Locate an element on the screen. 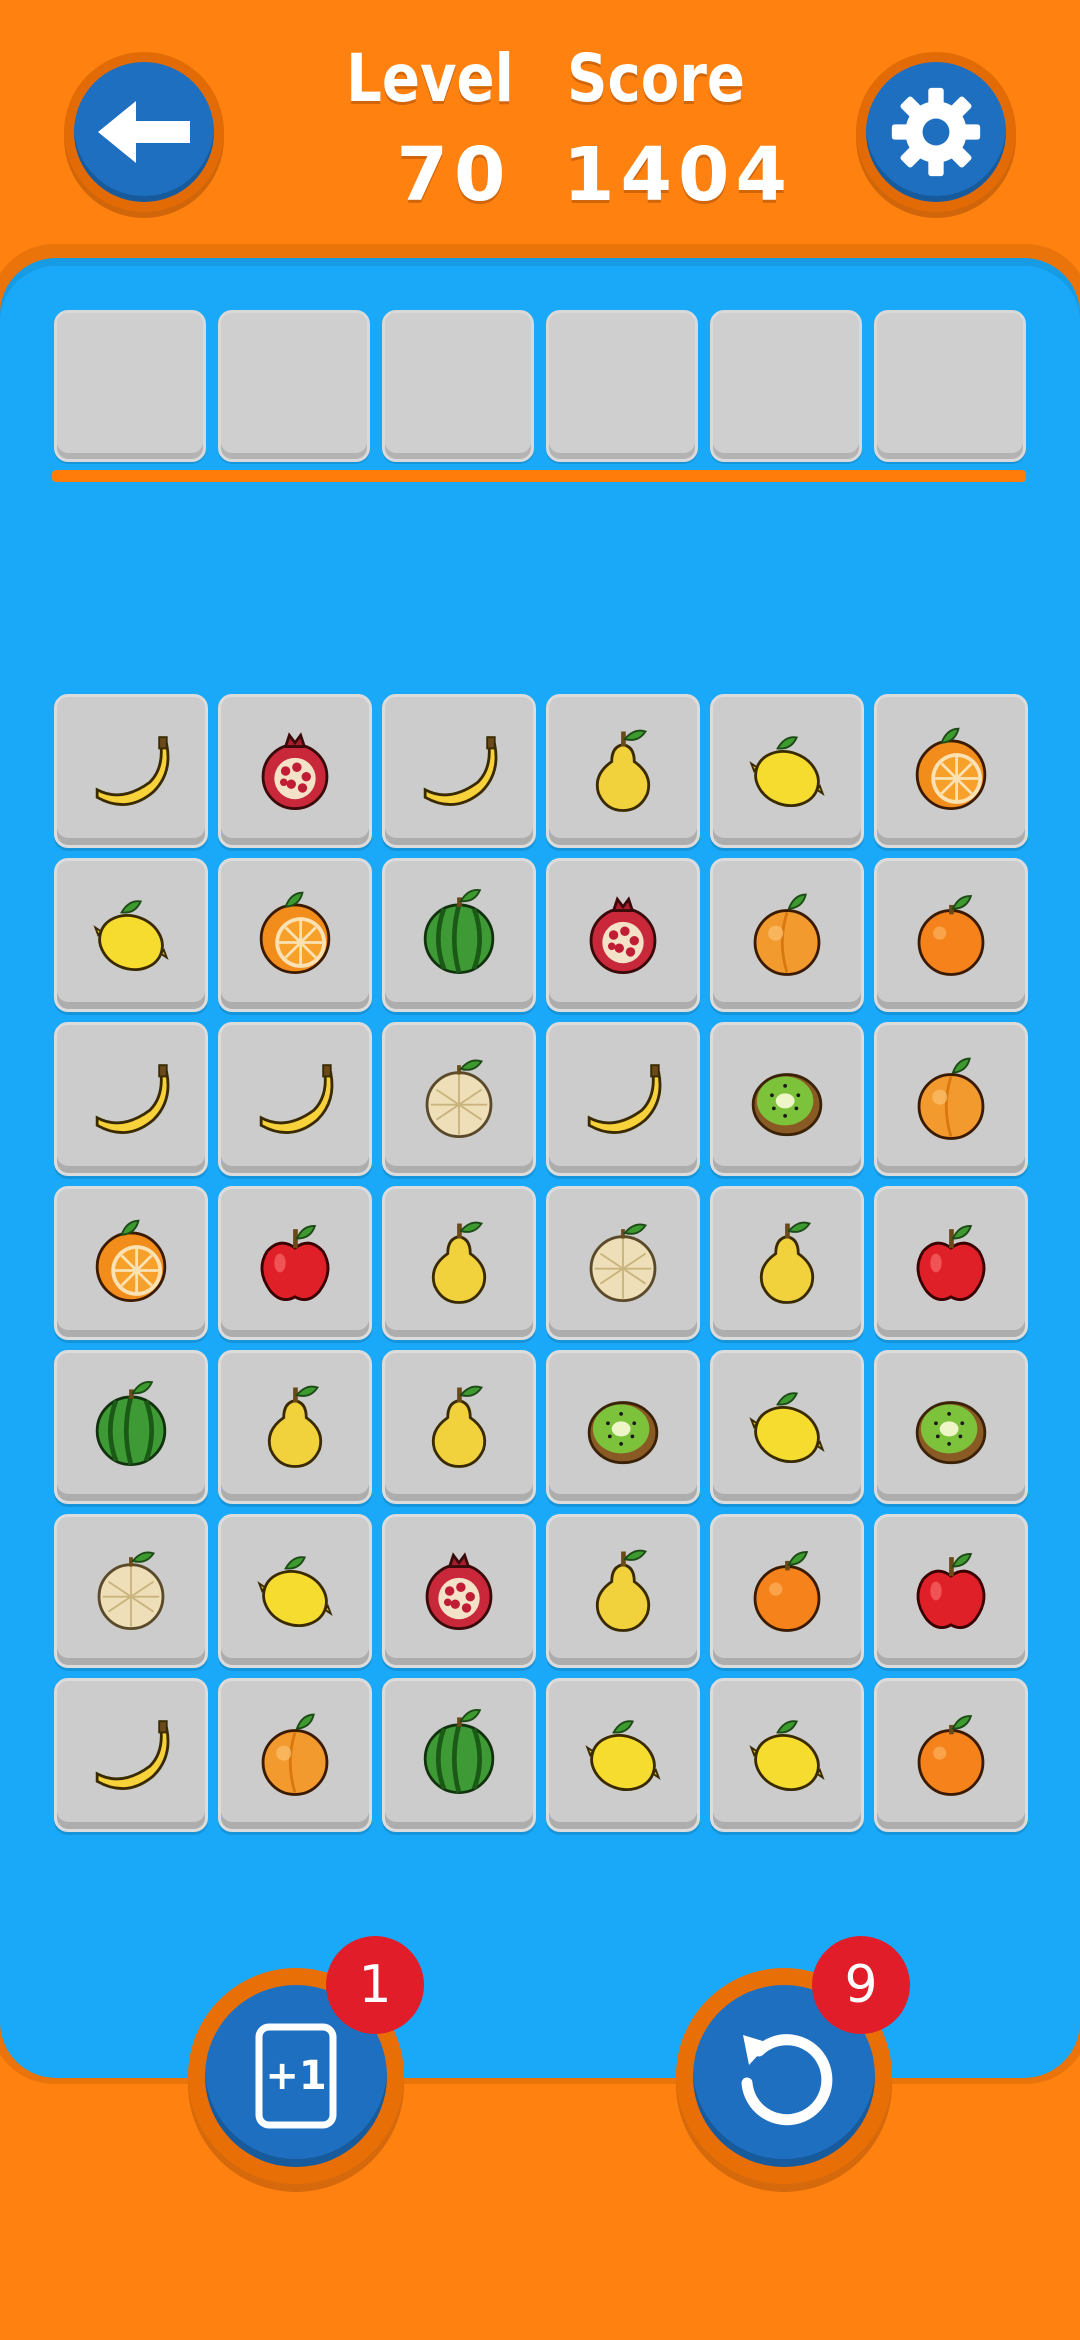  settings-button-face is located at coordinates (936, 132).